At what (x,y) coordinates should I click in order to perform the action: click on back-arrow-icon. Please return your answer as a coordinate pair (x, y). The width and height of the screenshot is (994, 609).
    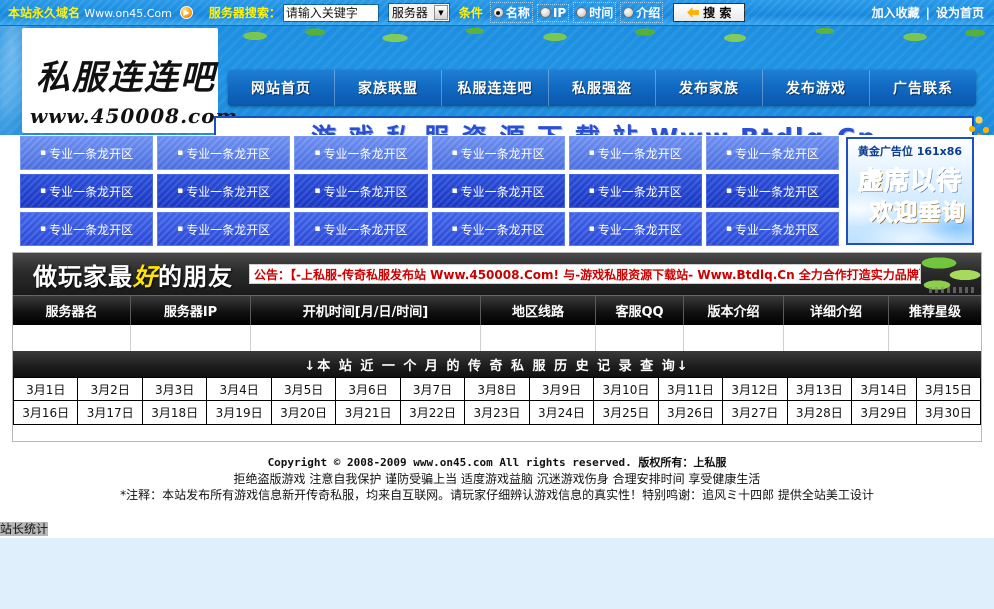
    Looking at the image, I should click on (693, 12).